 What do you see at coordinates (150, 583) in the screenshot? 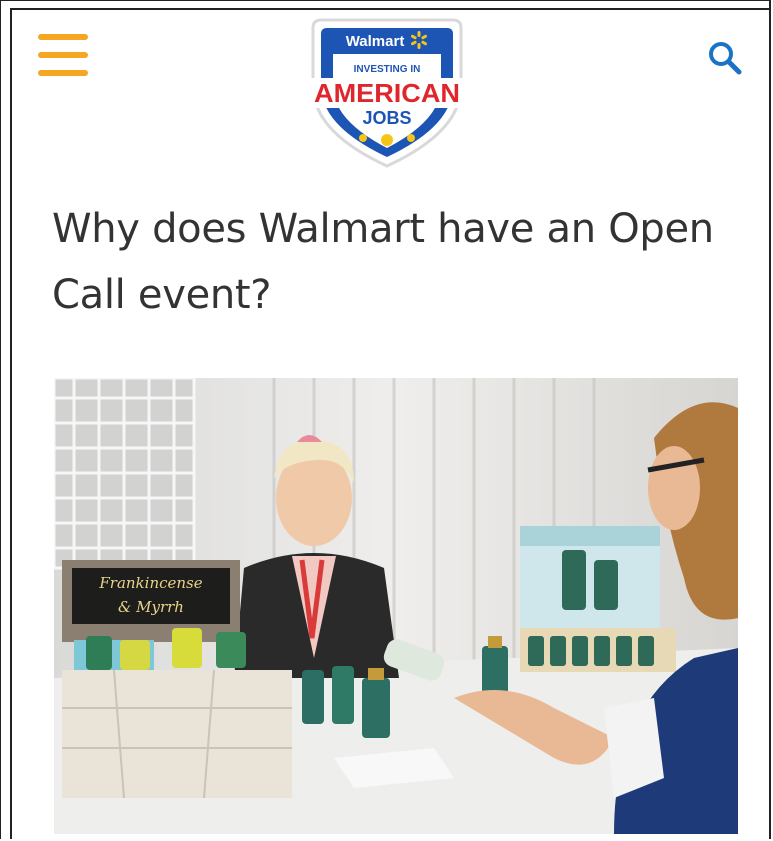
I see `sign-line1-text: Frankincense` at bounding box center [150, 583].